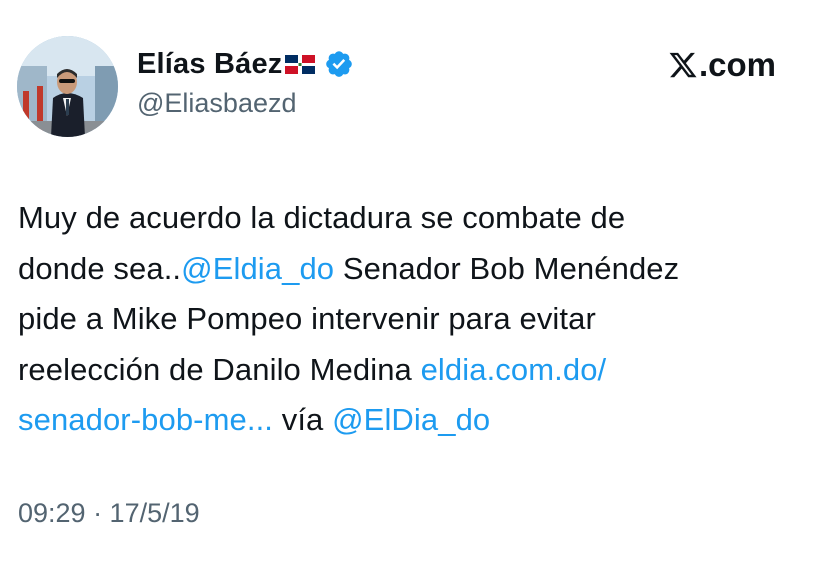  Describe the element at coordinates (67, 86) in the screenshot. I see `avatar` at that location.